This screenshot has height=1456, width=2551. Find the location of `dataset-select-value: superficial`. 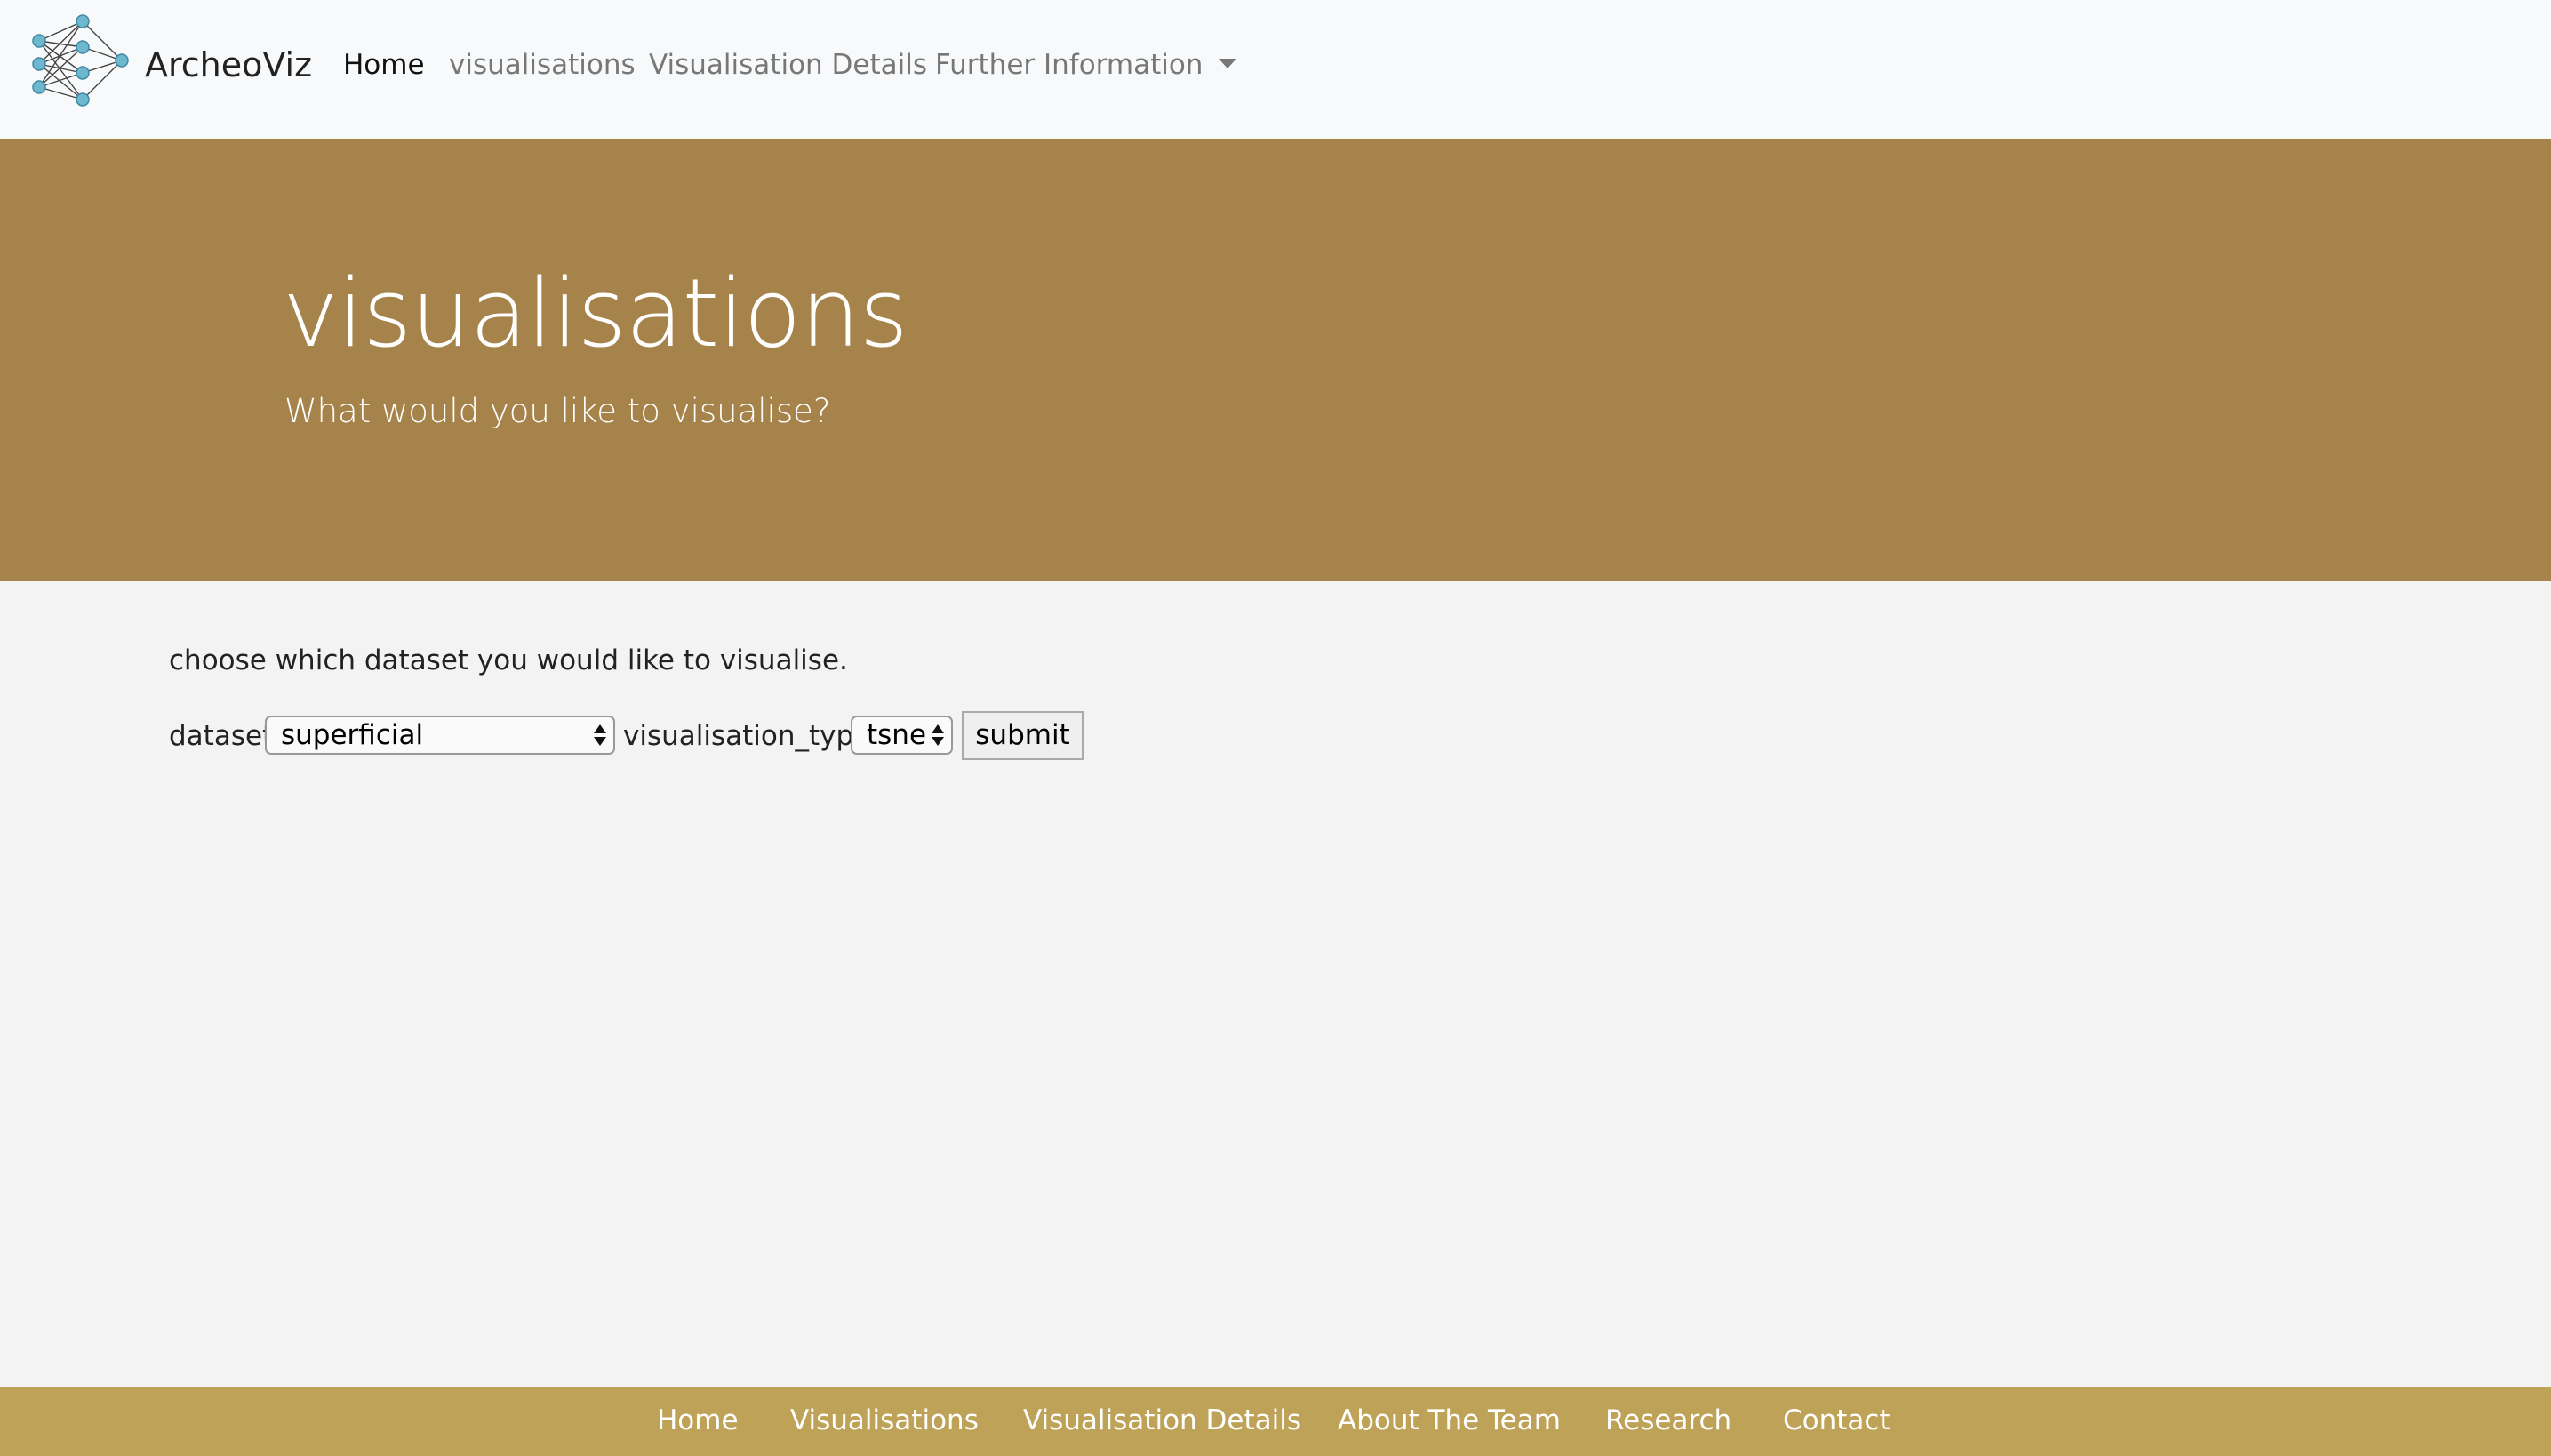

dataset-select-value: superficial is located at coordinates (352, 735).